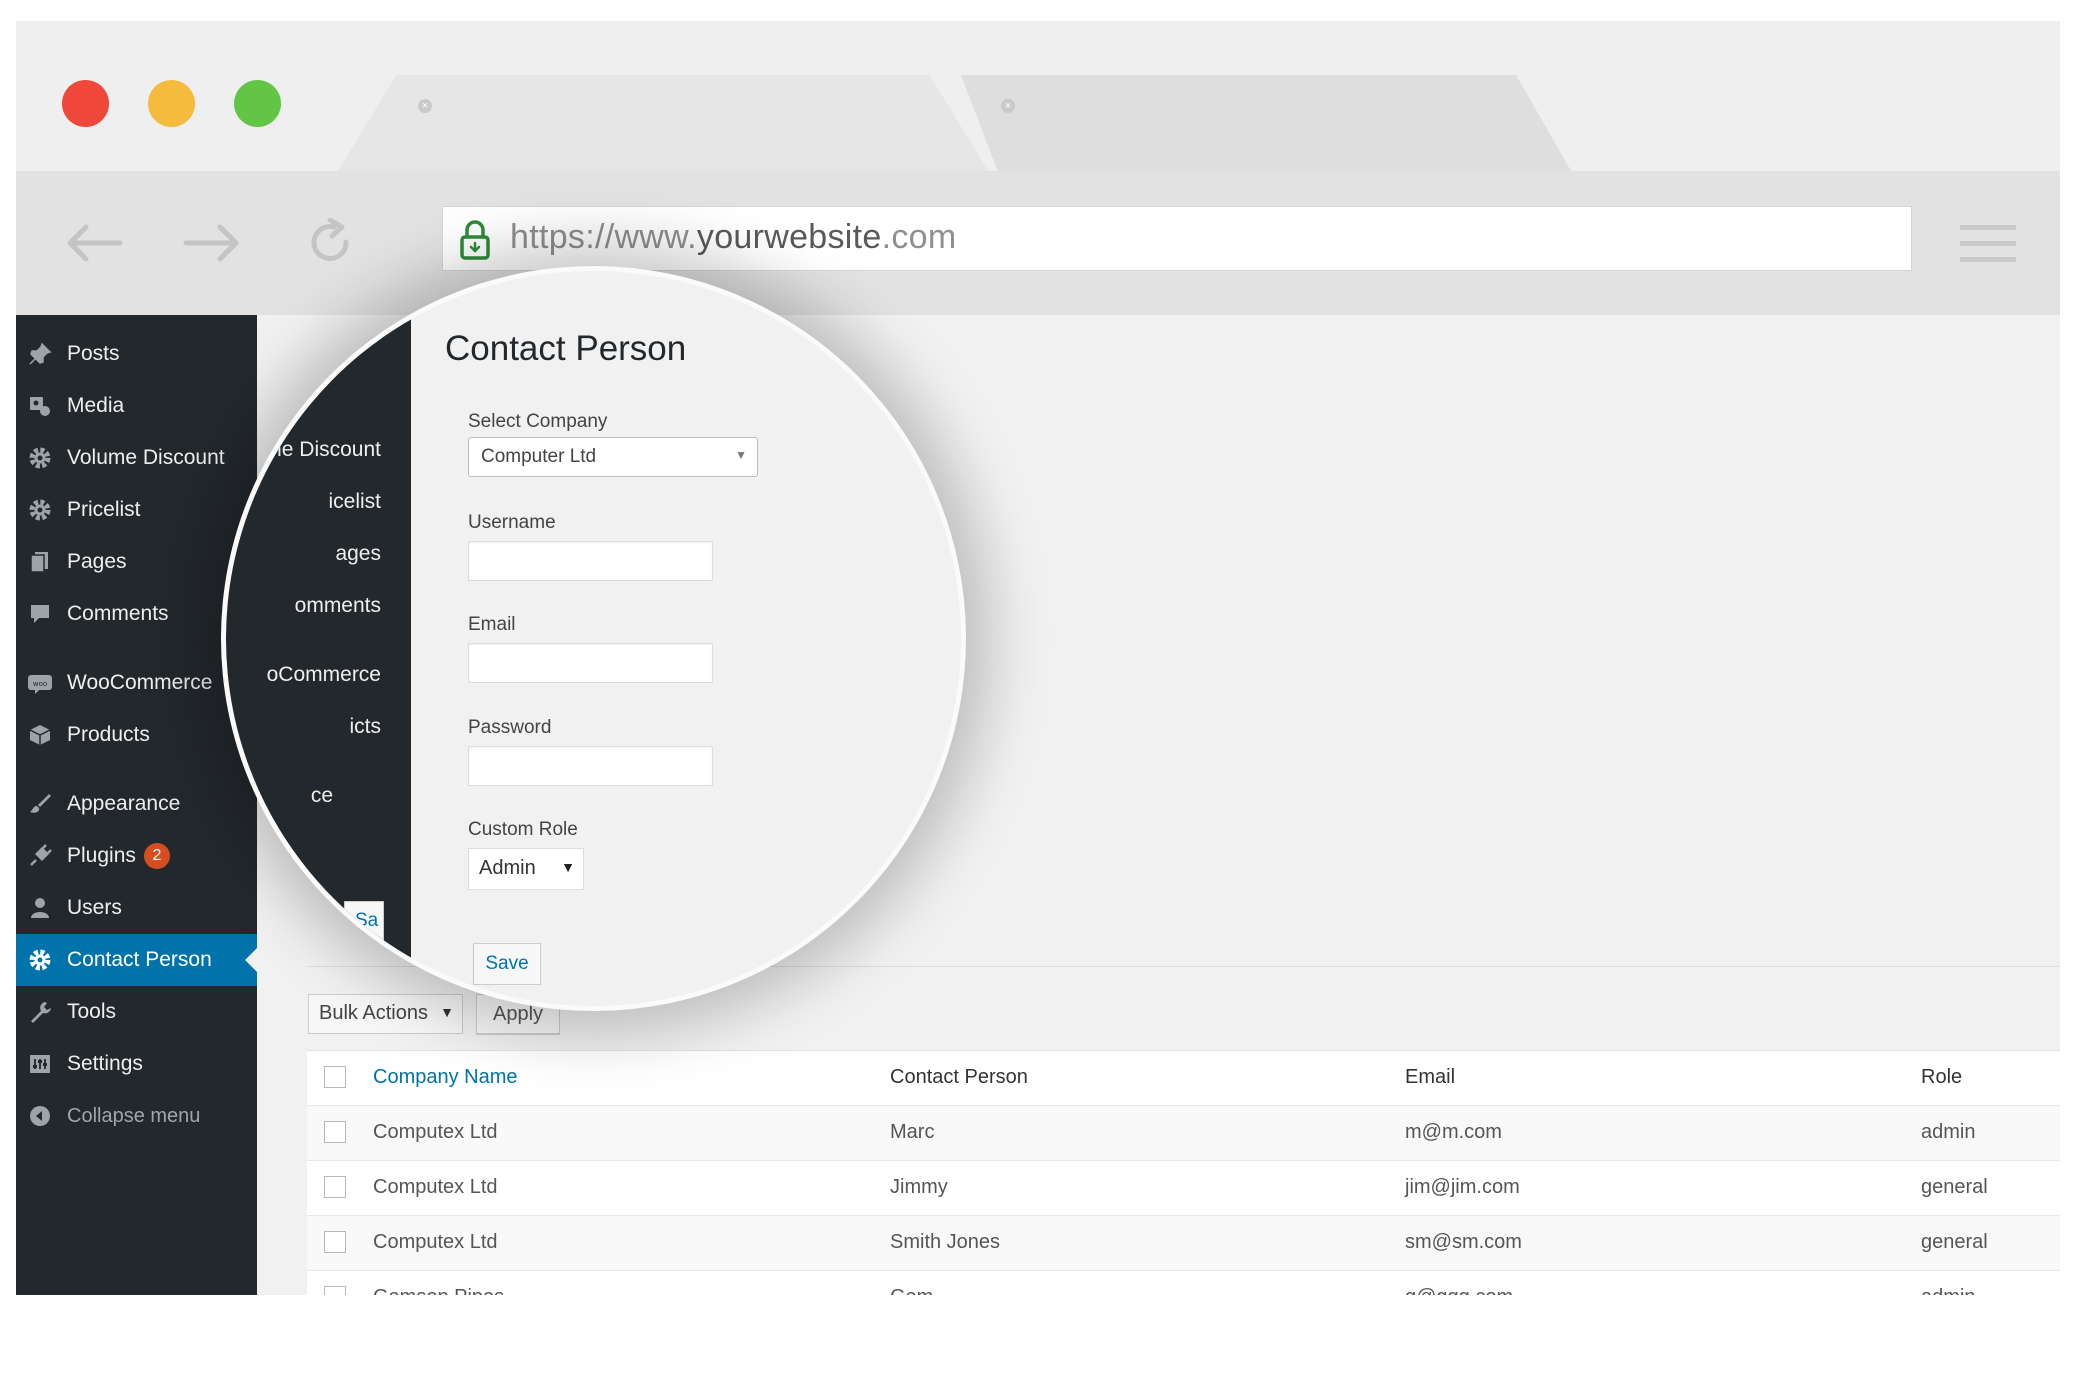 This screenshot has height=1378, width=2085. I want to click on pushpin-icon, so click(40, 354).